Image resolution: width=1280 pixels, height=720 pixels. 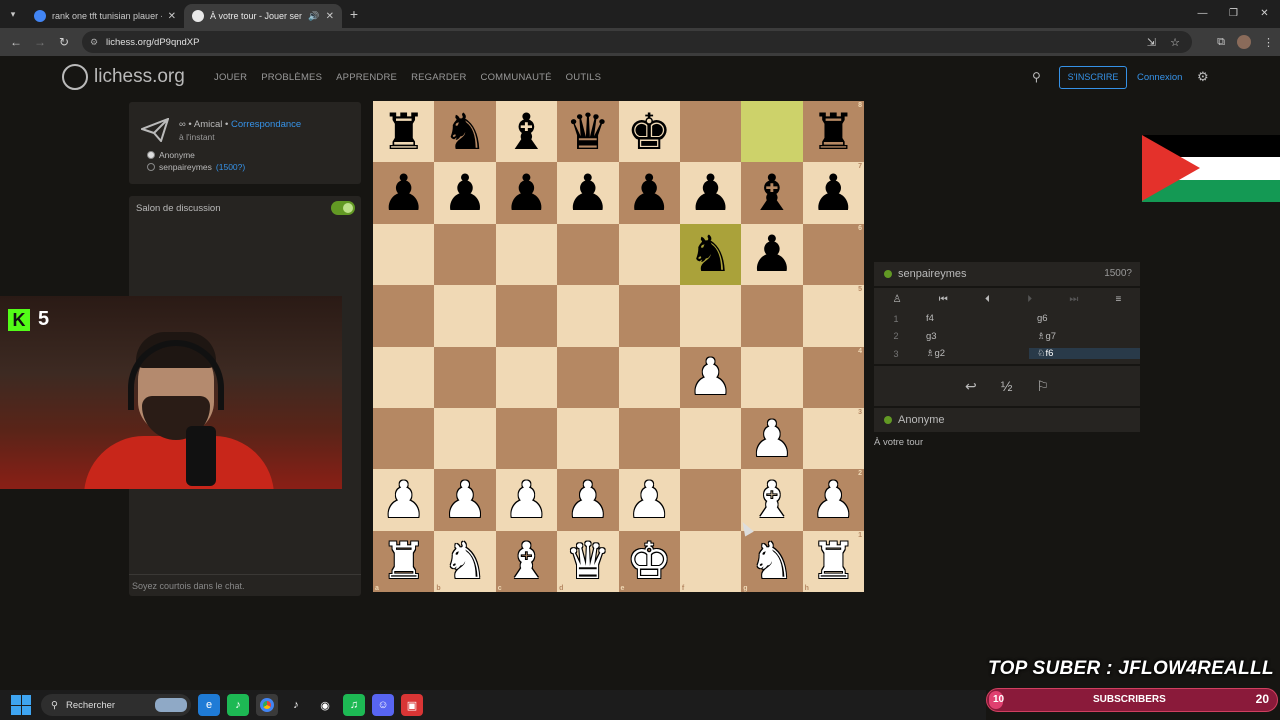 What do you see at coordinates (95, 42) in the screenshot?
I see `site-info-icon: ⚙` at bounding box center [95, 42].